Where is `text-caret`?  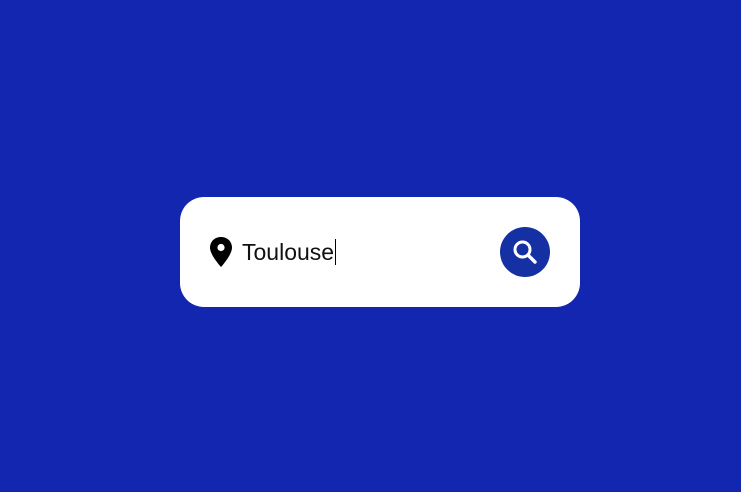 text-caret is located at coordinates (336, 252).